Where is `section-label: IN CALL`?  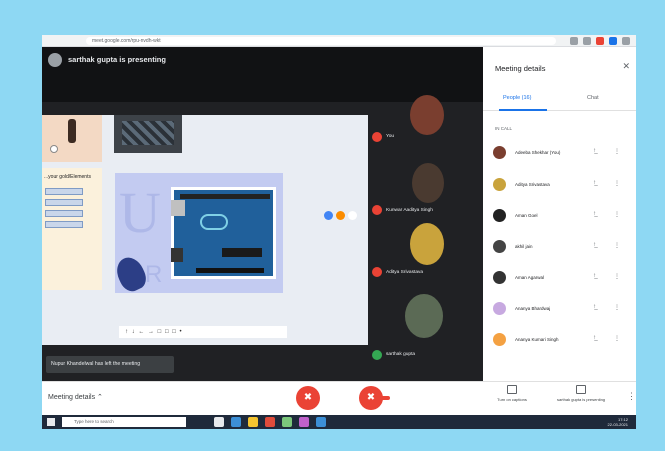 section-label: IN CALL is located at coordinates (504, 128).